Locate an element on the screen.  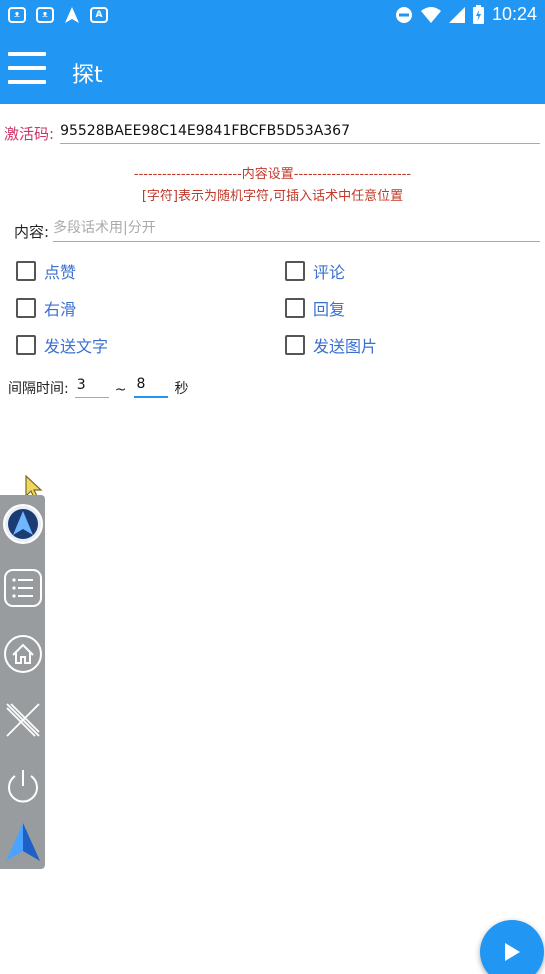
interval-max-input is located at coordinates (151, 387).